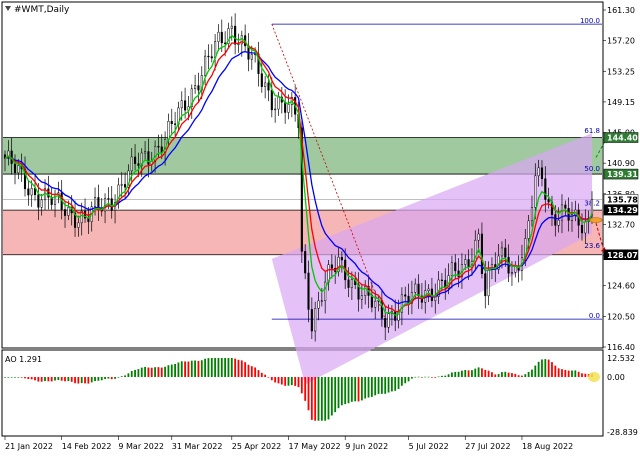 The height and width of the screenshot is (459, 640). What do you see at coordinates (429, 446) in the screenshot?
I see `time-axis-label: 5 Jul 2022` at bounding box center [429, 446].